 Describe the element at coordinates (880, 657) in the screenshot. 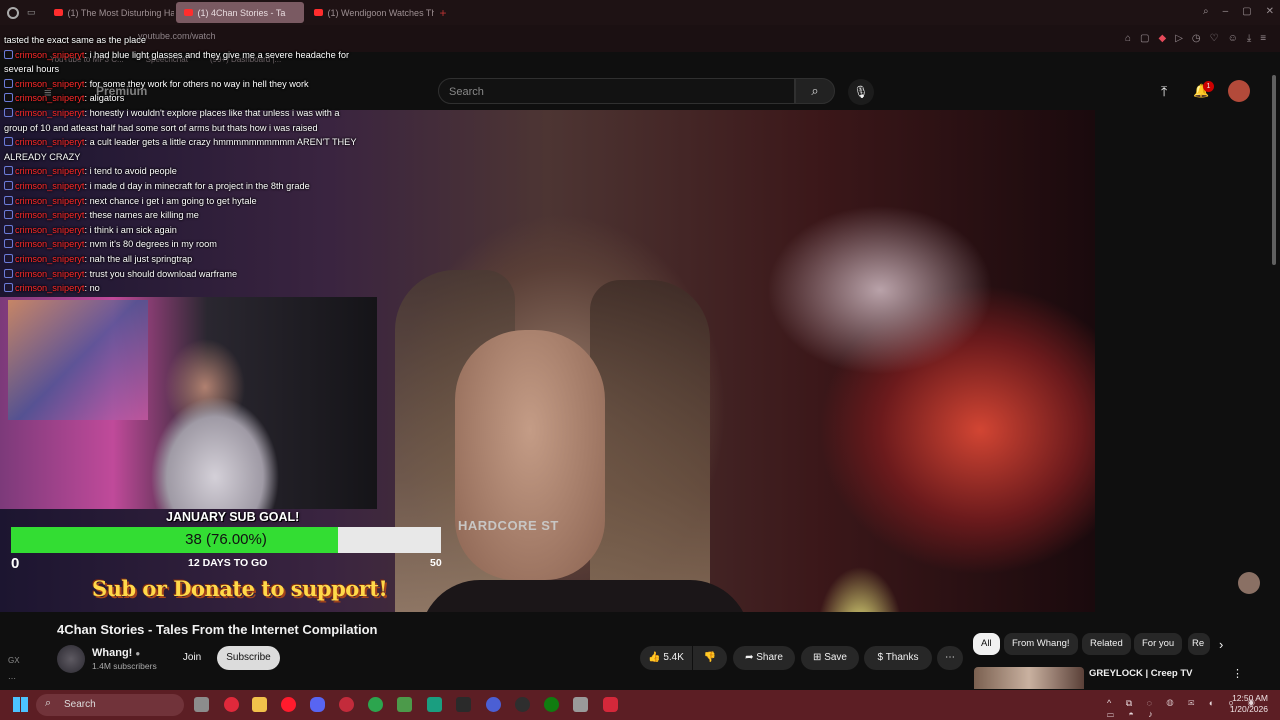

I see `thanks-dollar-icon: $` at that location.